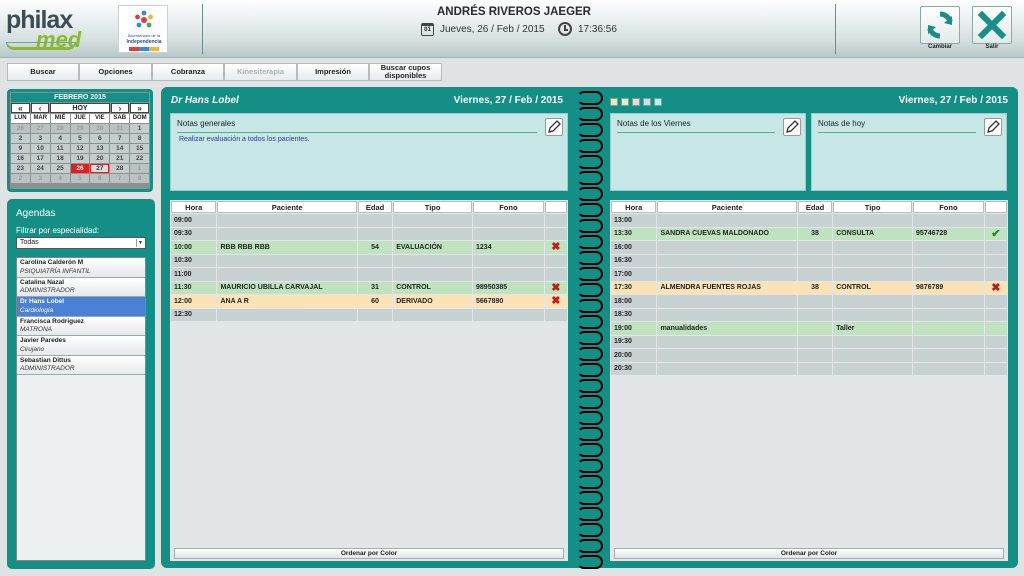 The image size is (1024, 576). I want to click on agenda-list-item: Sebastian Dittus ADMINISTRADOR, so click(81, 365).